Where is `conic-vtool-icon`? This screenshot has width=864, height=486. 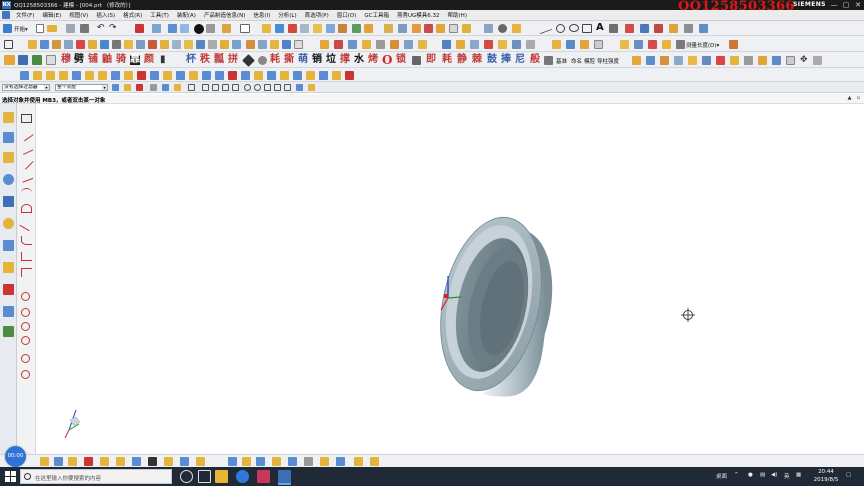 conic-vtool-icon is located at coordinates (25, 340).